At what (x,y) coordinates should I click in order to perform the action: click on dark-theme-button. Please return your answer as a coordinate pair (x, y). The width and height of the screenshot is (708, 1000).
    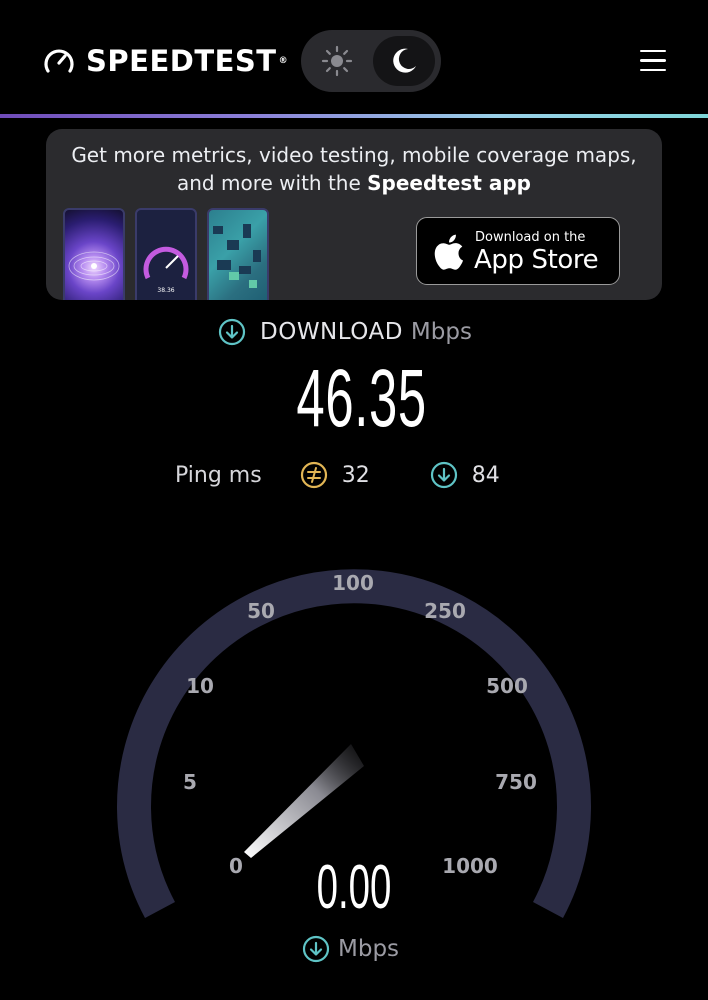
    Looking at the image, I should click on (404, 61).